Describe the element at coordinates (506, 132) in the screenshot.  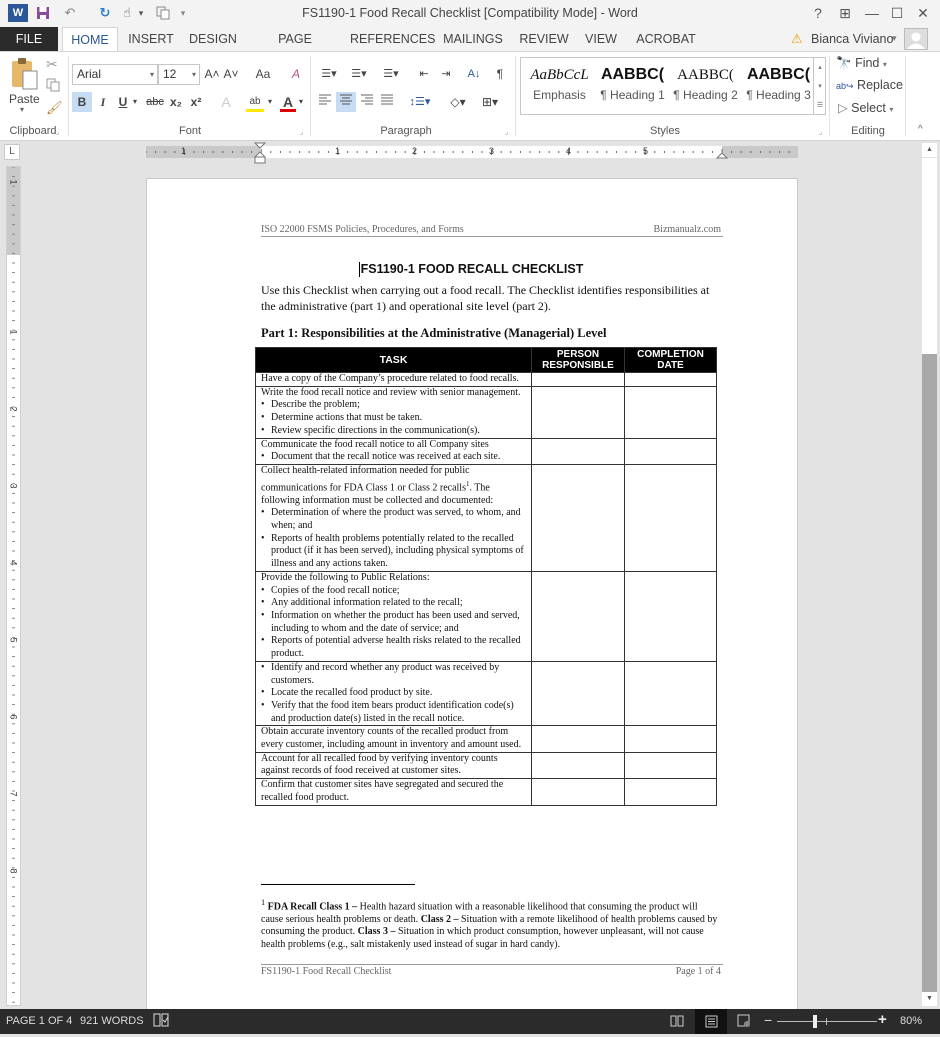
I see `paragraph-launcher-icon: ⌟` at that location.